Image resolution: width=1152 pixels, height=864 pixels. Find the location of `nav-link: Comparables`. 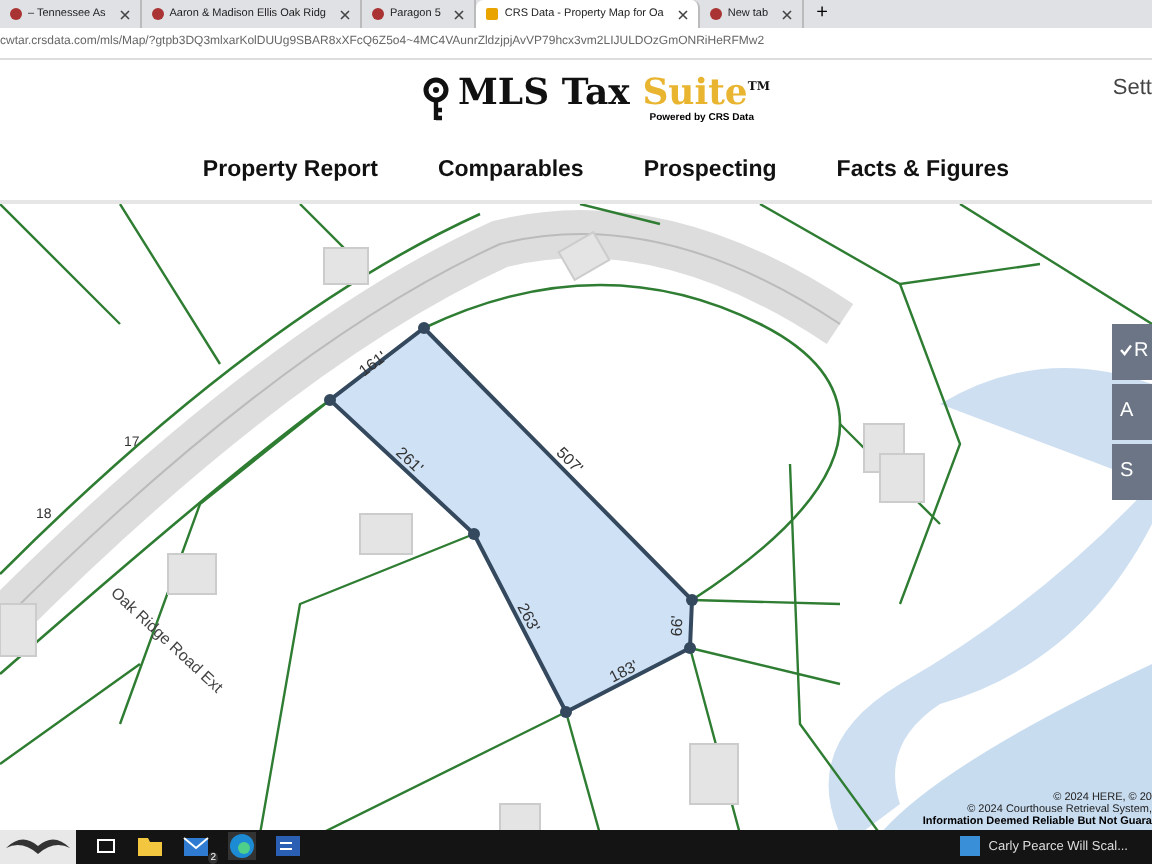

nav-link: Comparables is located at coordinates (510, 169).